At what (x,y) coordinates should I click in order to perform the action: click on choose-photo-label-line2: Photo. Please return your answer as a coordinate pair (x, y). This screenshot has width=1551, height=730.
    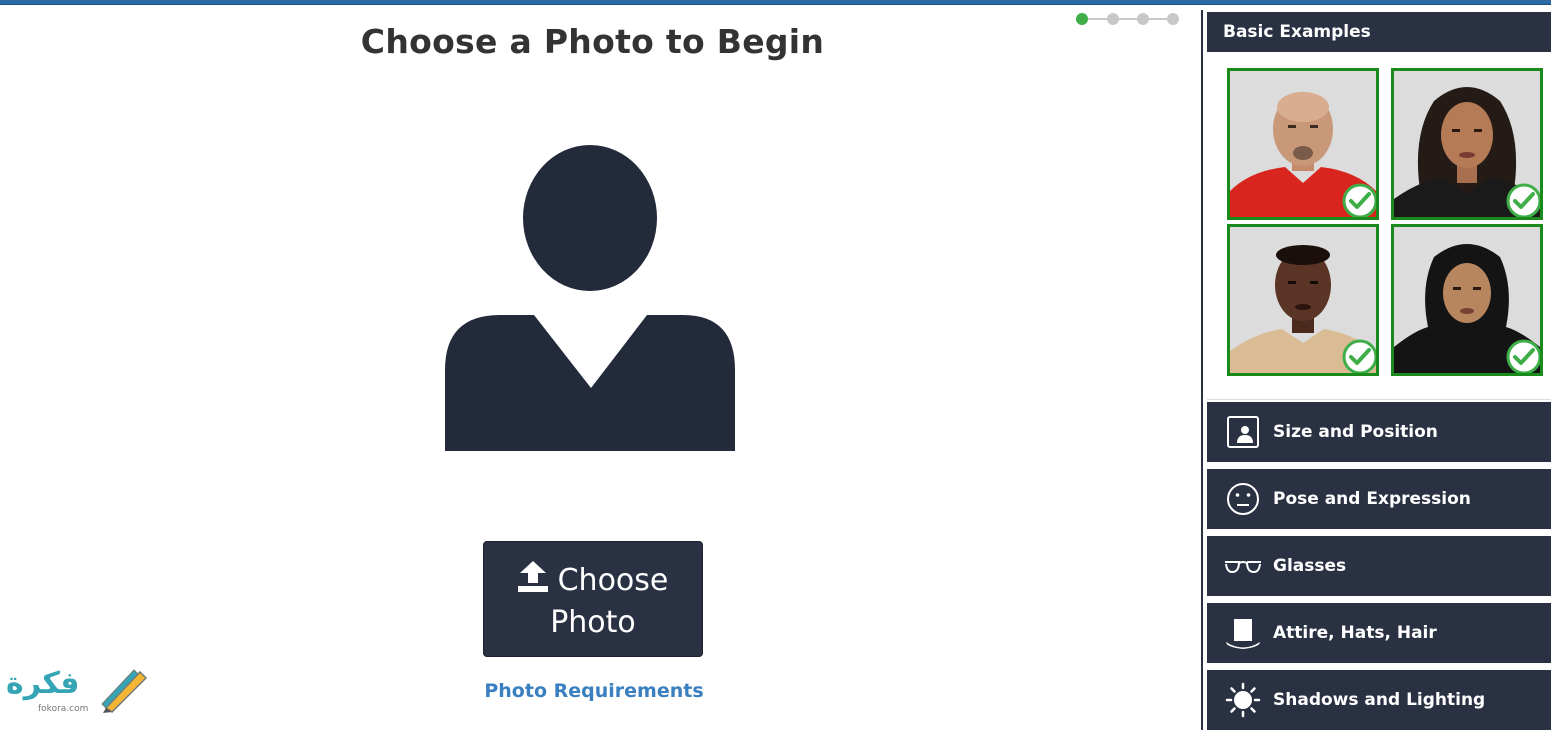
    Looking at the image, I should click on (593, 622).